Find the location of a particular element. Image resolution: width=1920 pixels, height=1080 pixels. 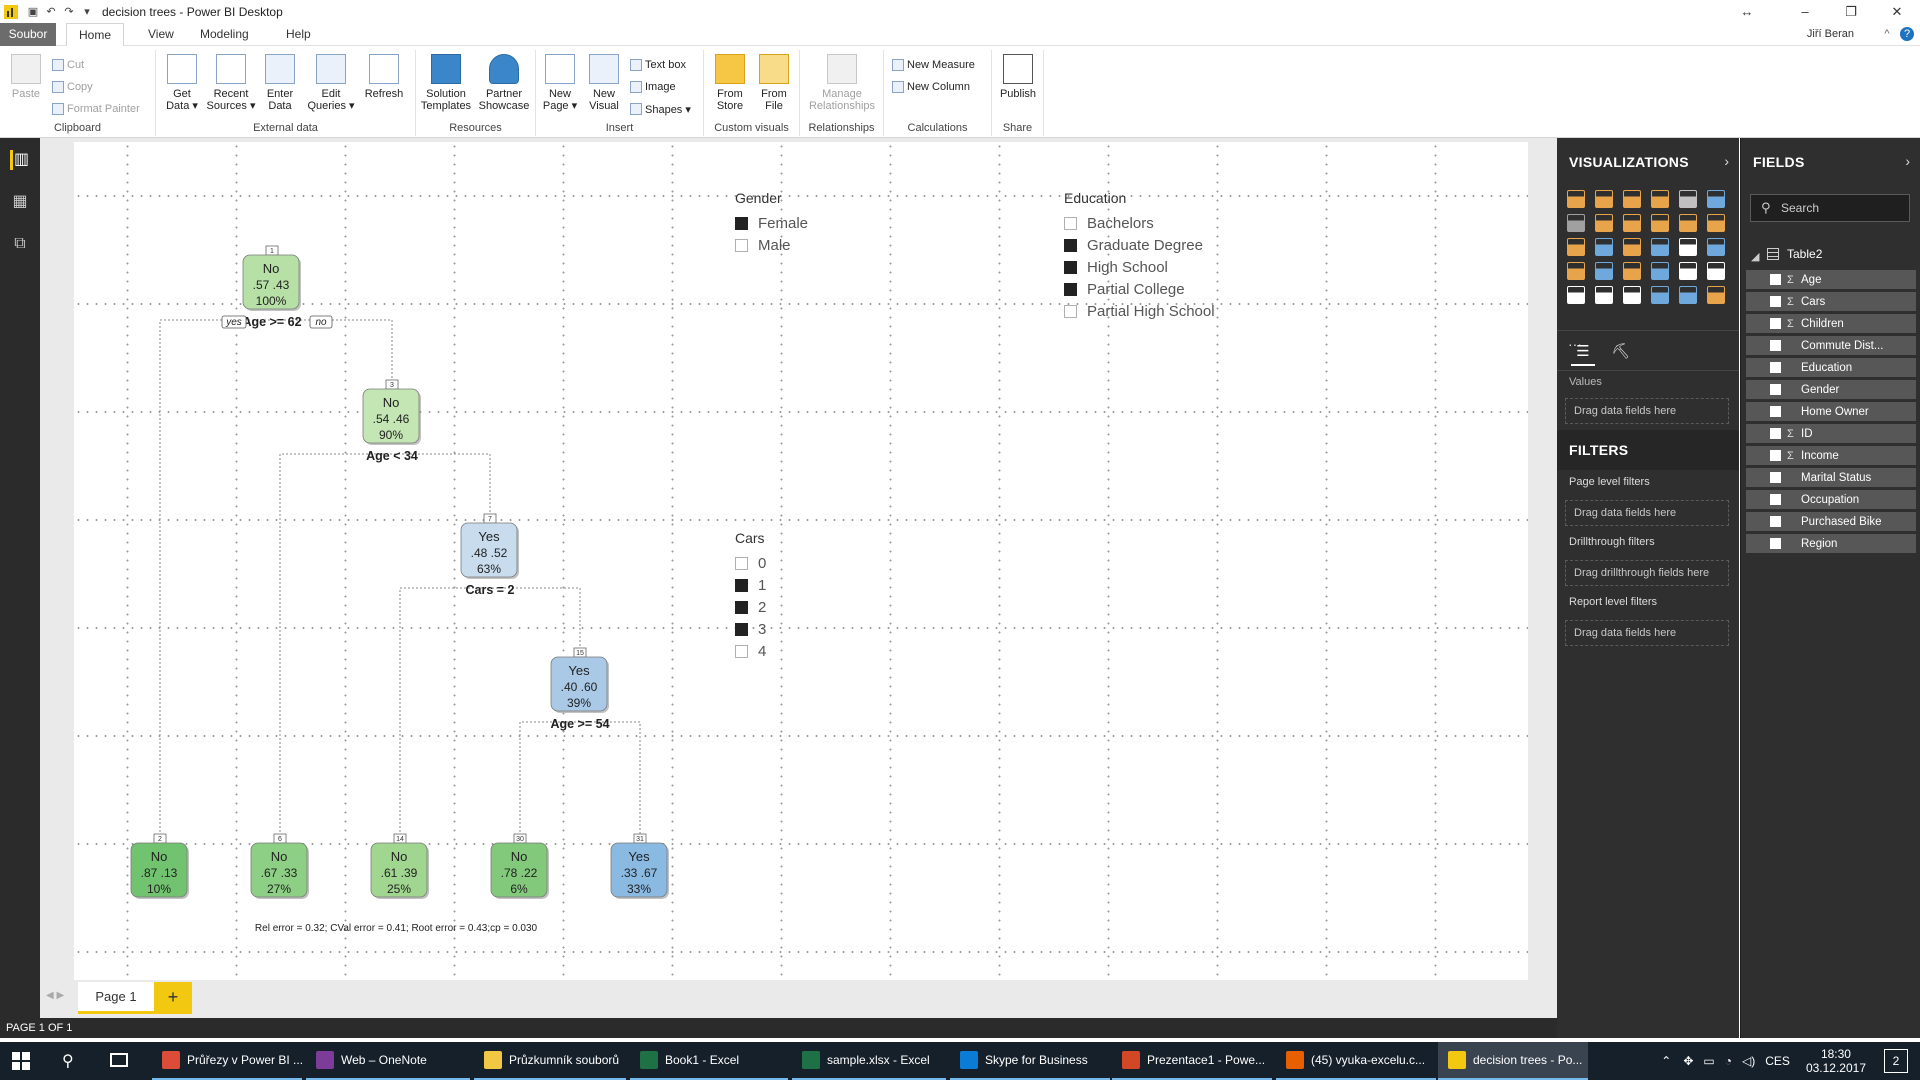

field-item: Σ Cars is located at coordinates (1831, 301).